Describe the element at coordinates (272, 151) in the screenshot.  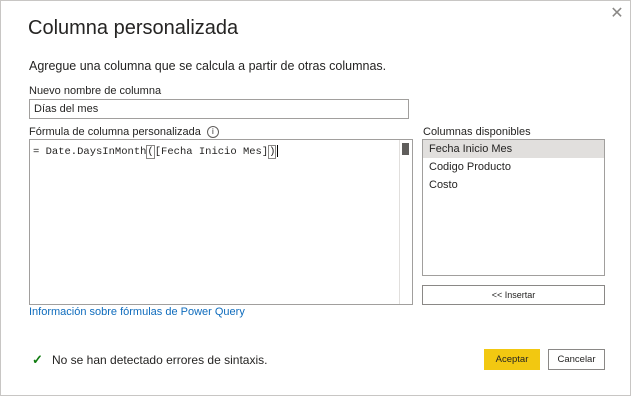
I see `formula-paren-close: )` at that location.